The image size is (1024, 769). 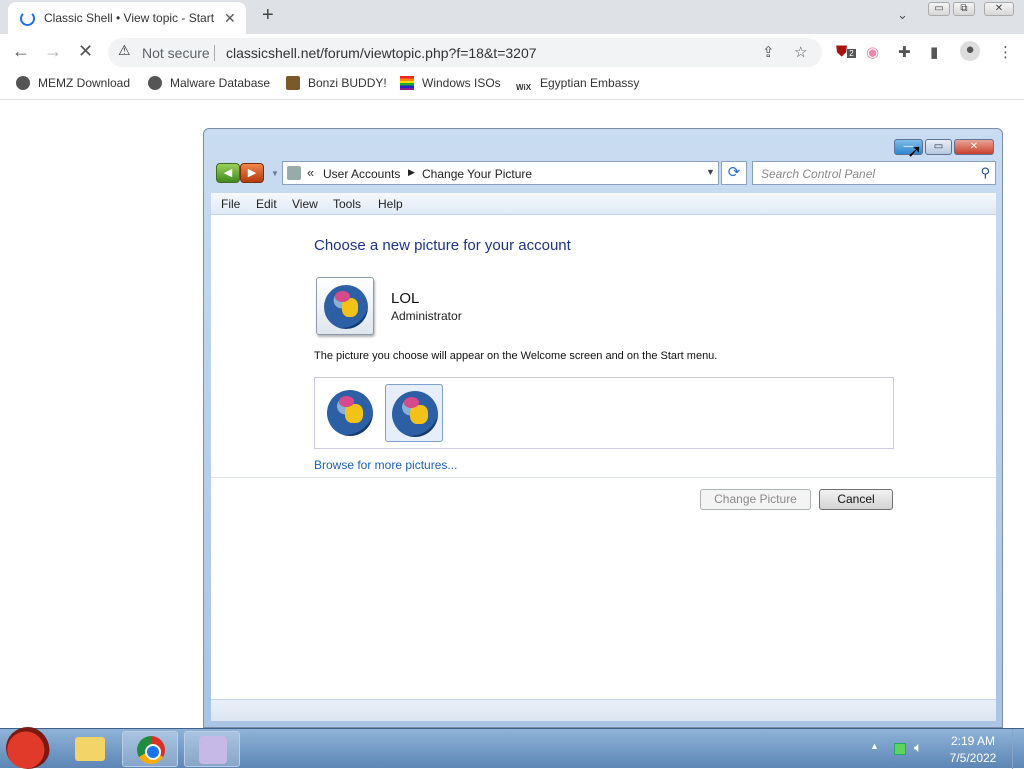 What do you see at coordinates (347, 204) in the screenshot?
I see `menu-tools: Tools` at bounding box center [347, 204].